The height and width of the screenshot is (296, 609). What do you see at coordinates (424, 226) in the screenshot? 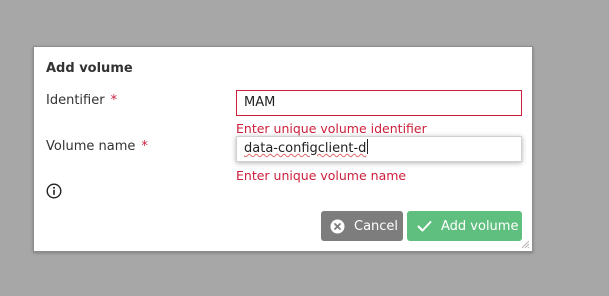
I see `check-icon` at bounding box center [424, 226].